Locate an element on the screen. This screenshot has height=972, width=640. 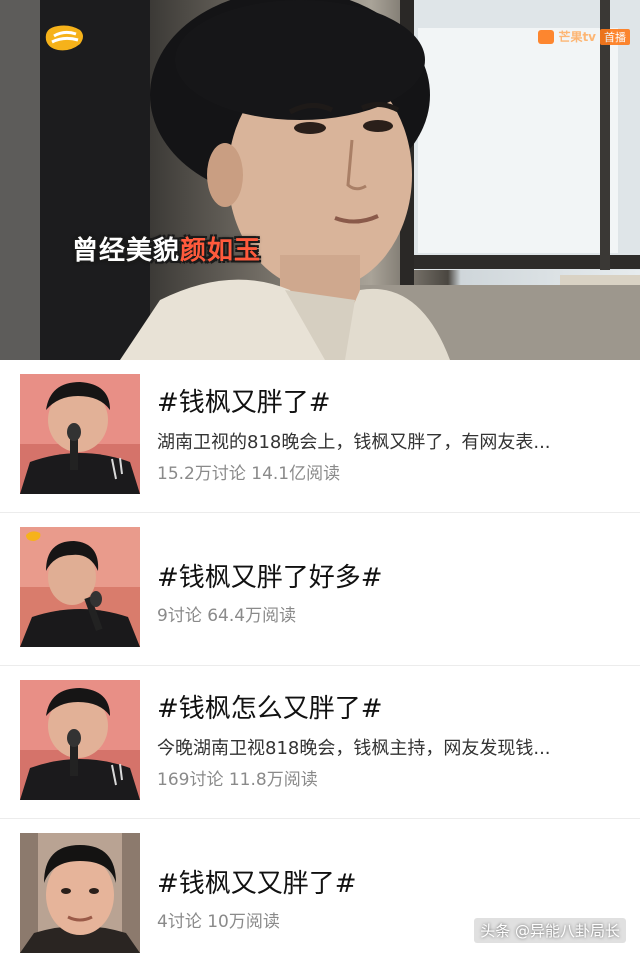
subtitle-text: 曾经美貌 is located at coordinates (126, 251).